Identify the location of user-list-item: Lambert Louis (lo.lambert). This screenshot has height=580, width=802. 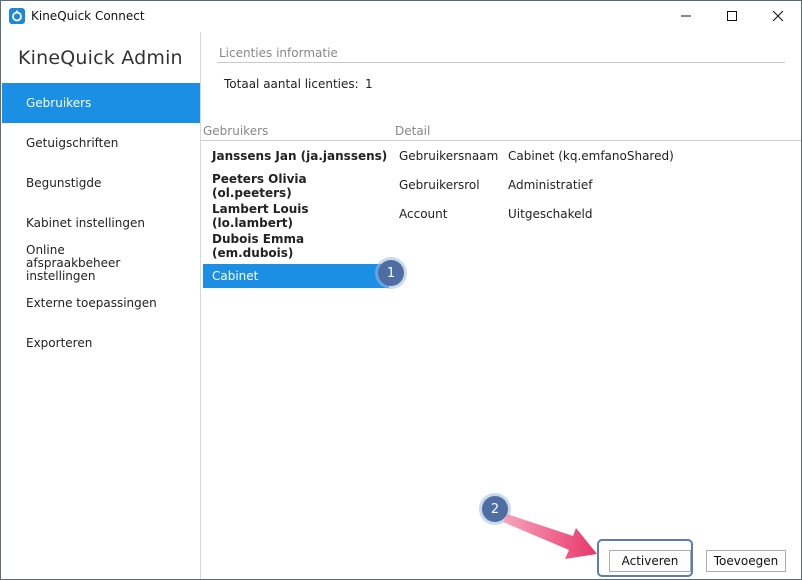
(296, 216).